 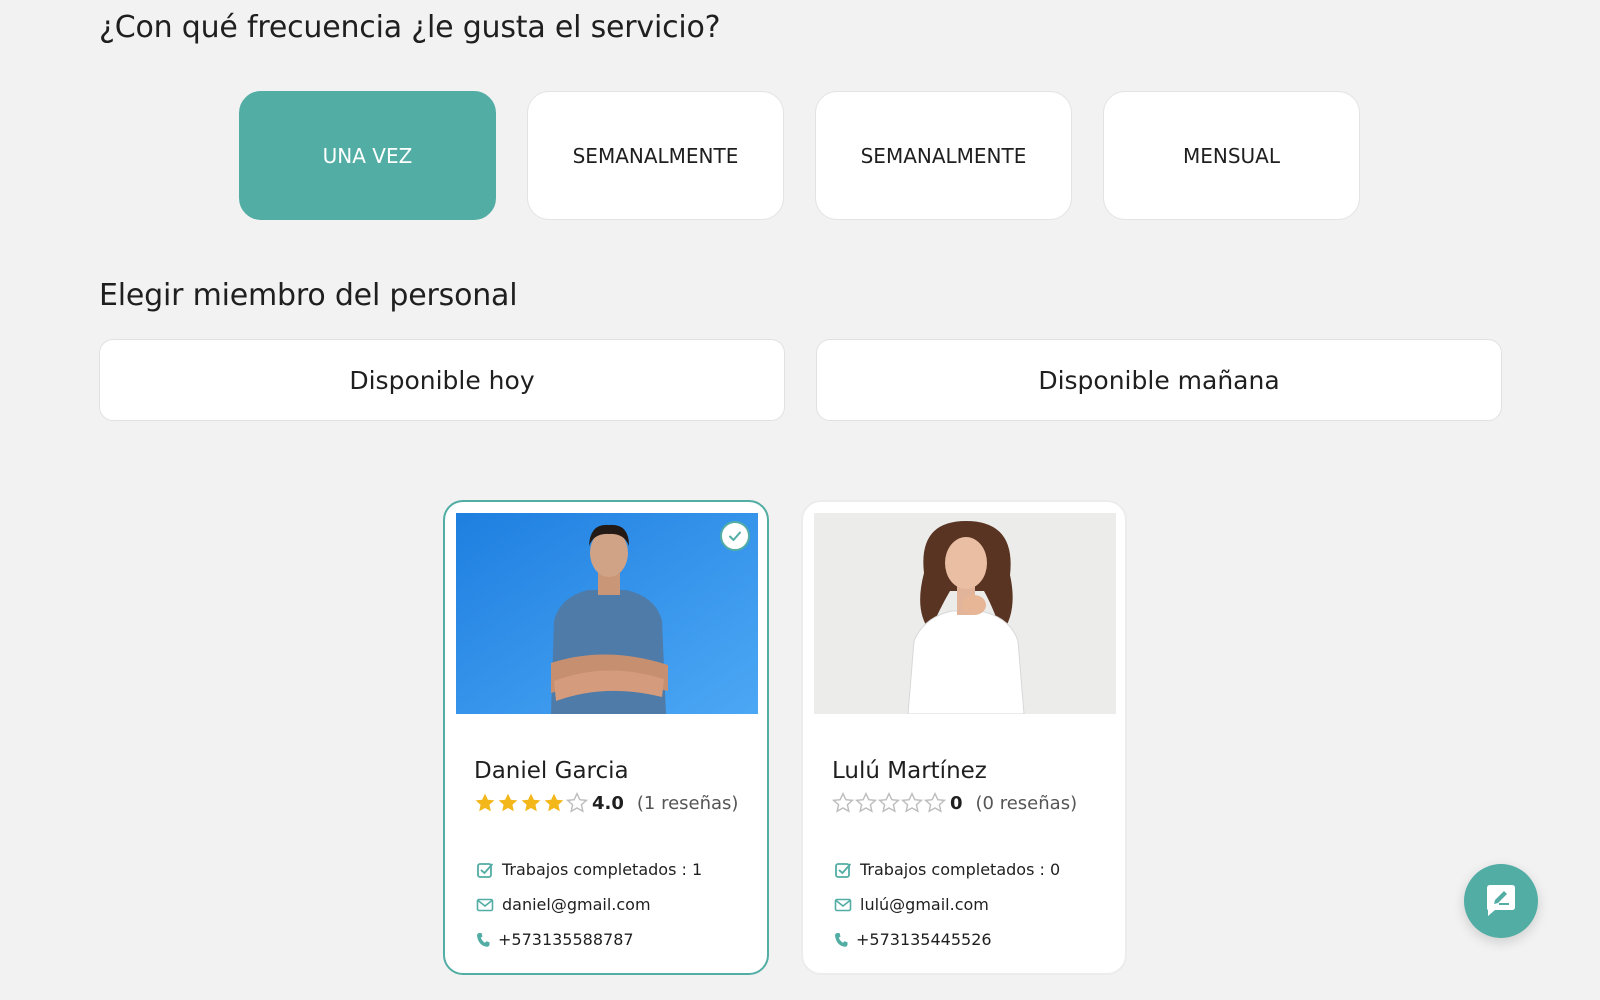 What do you see at coordinates (607, 613) in the screenshot?
I see `staff-photo-daniel` at bounding box center [607, 613].